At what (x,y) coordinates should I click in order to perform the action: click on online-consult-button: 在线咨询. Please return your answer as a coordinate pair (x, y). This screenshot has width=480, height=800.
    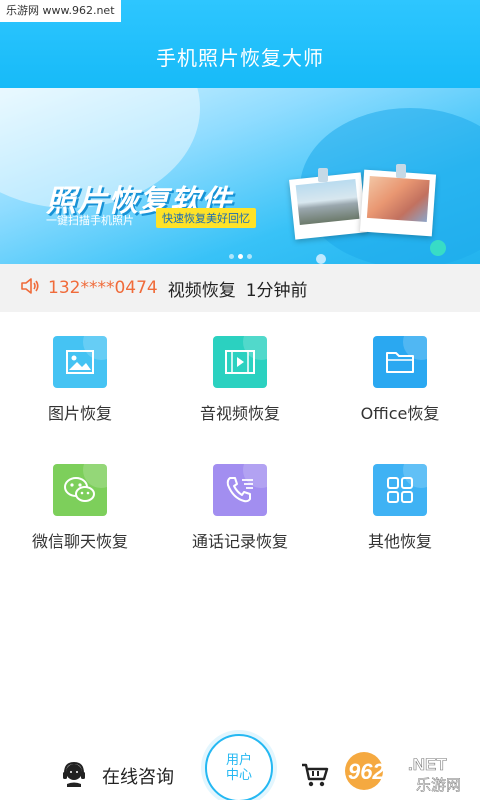
    Looking at the image, I should click on (117, 776).